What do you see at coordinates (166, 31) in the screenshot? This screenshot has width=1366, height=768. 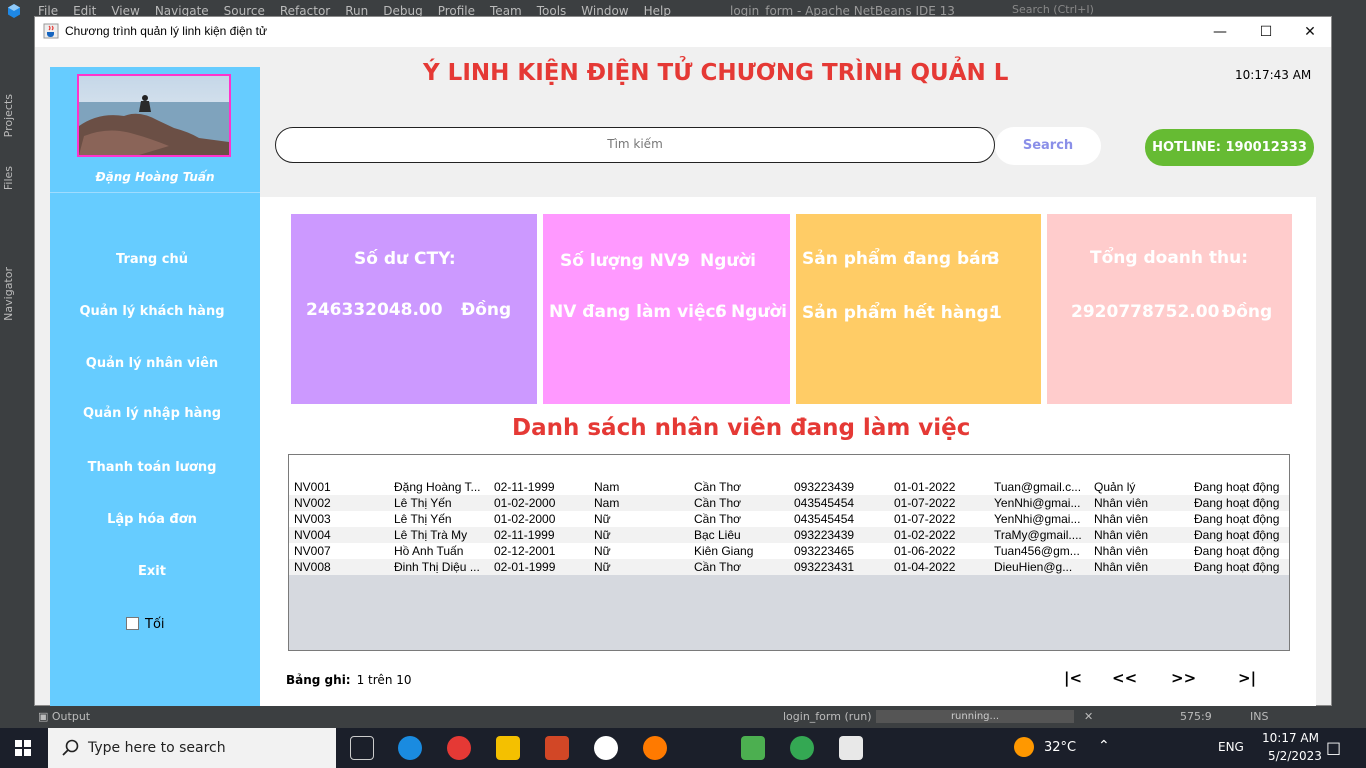 I see `window-title: Chương trình quản lý linh kiện điện tử` at bounding box center [166, 31].